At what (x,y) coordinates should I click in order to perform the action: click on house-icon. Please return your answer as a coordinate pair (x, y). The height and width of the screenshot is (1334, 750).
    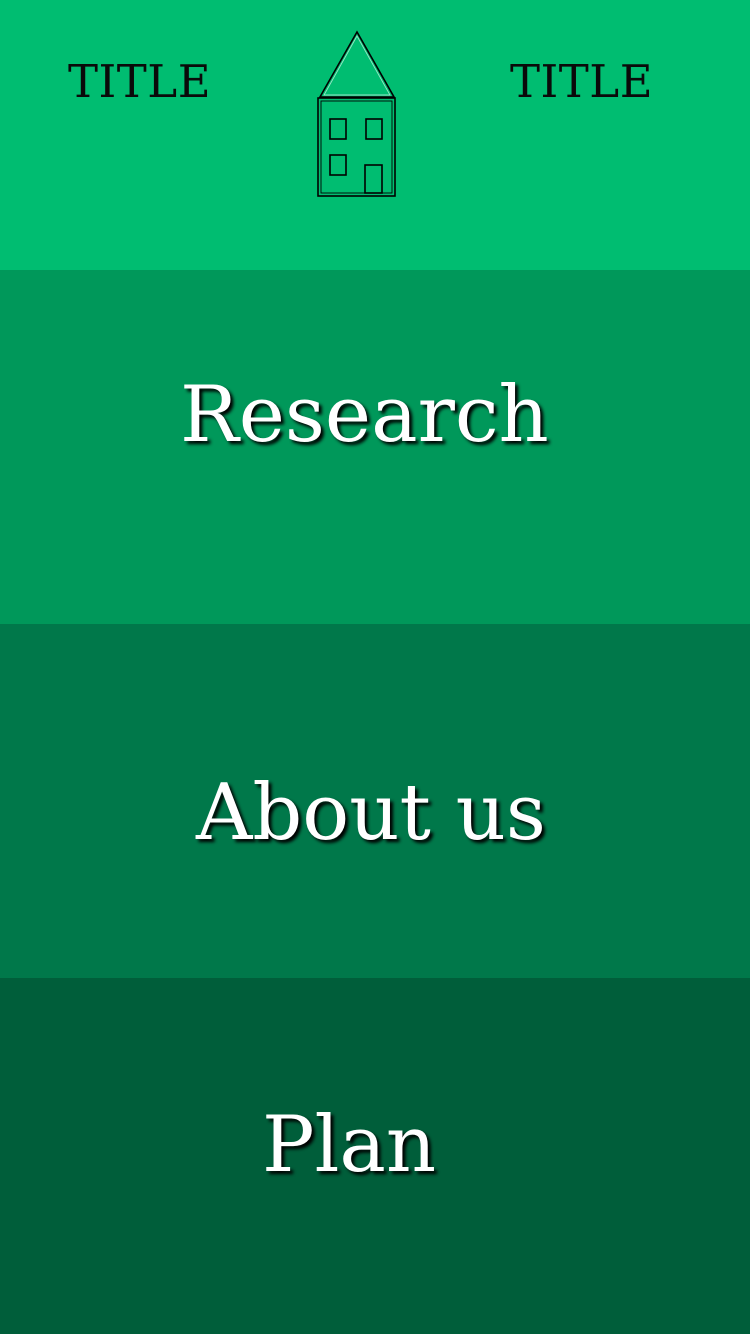
    Looking at the image, I should click on (357, 114).